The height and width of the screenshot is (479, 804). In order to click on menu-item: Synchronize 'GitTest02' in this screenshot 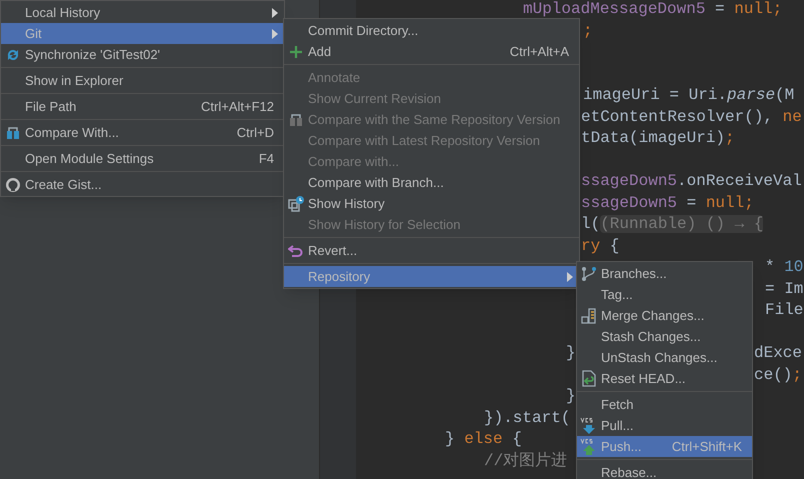, I will do `click(142, 54)`.